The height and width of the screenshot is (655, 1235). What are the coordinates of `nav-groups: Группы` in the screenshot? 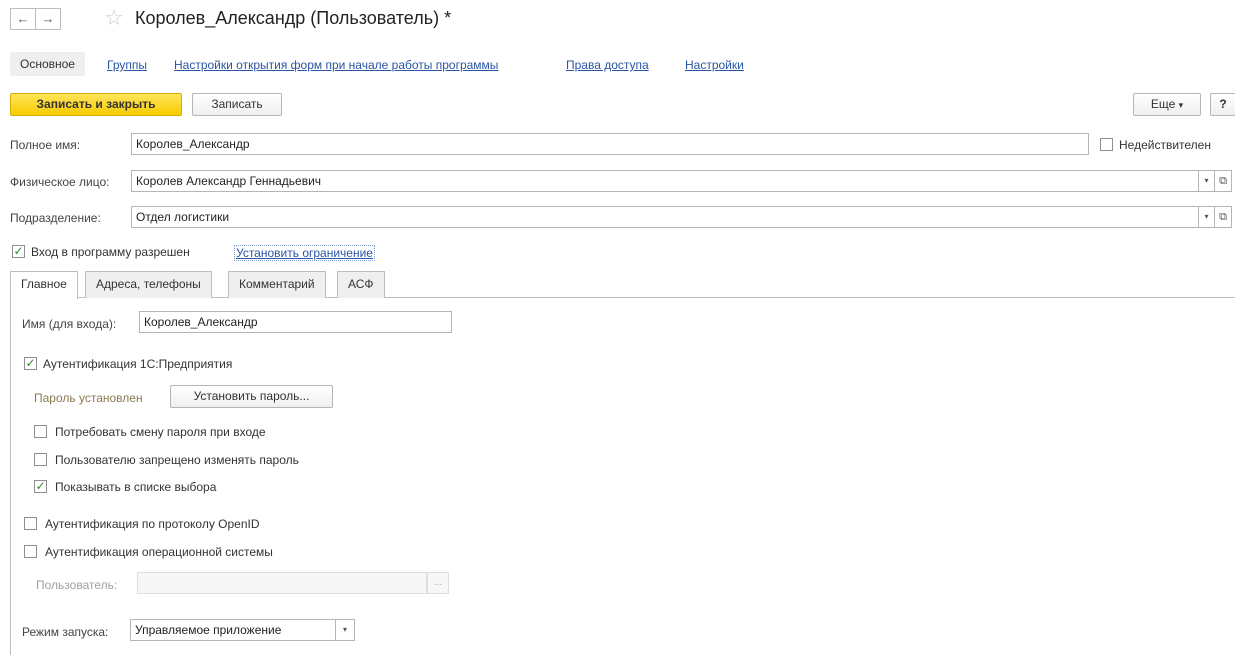 It's located at (127, 65).